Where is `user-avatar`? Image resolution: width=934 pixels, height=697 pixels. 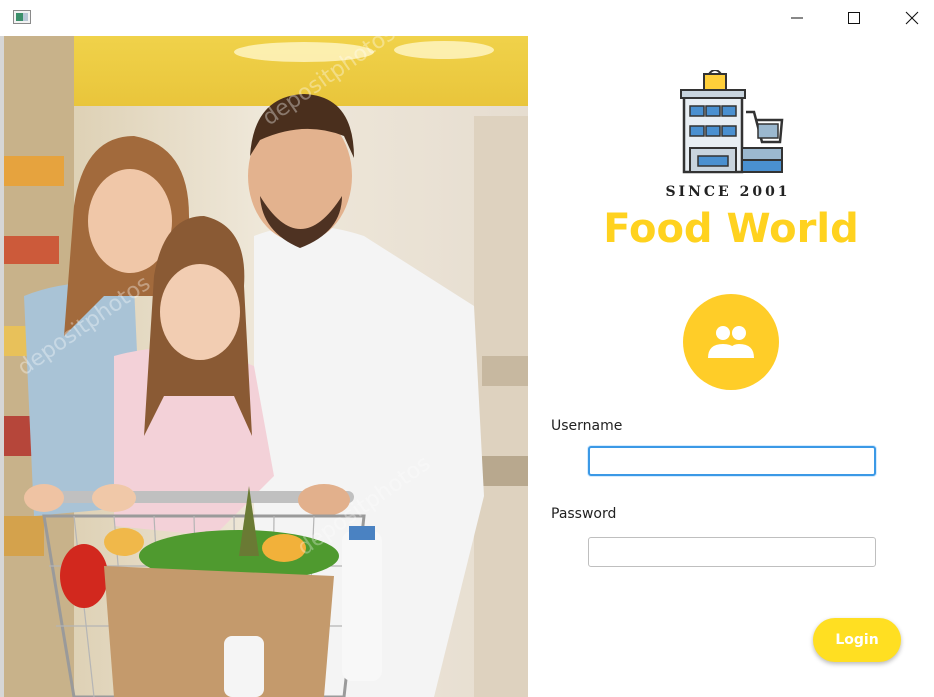
user-avatar is located at coordinates (731, 342).